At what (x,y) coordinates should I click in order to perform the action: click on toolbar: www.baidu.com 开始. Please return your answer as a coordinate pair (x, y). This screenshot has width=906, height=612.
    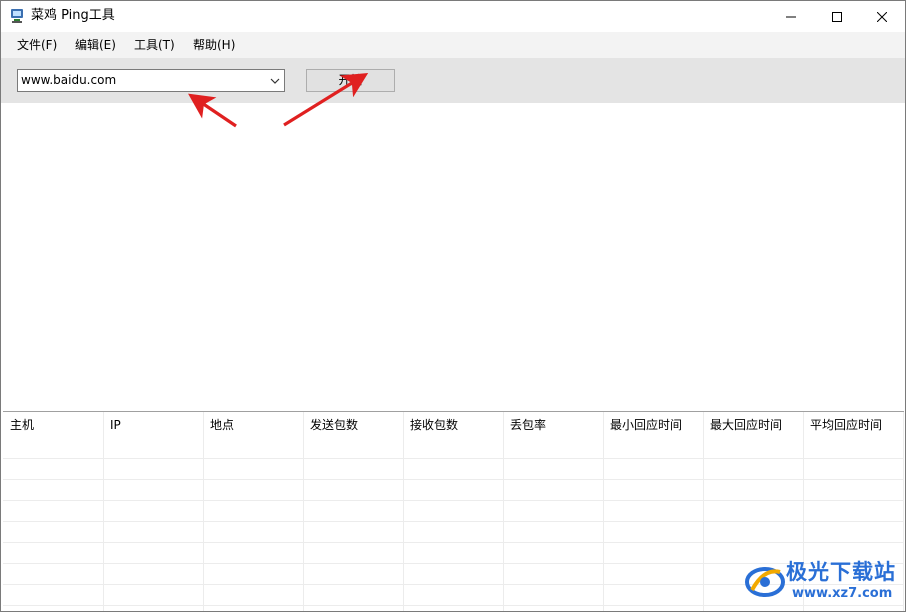
    Looking at the image, I should click on (453, 80).